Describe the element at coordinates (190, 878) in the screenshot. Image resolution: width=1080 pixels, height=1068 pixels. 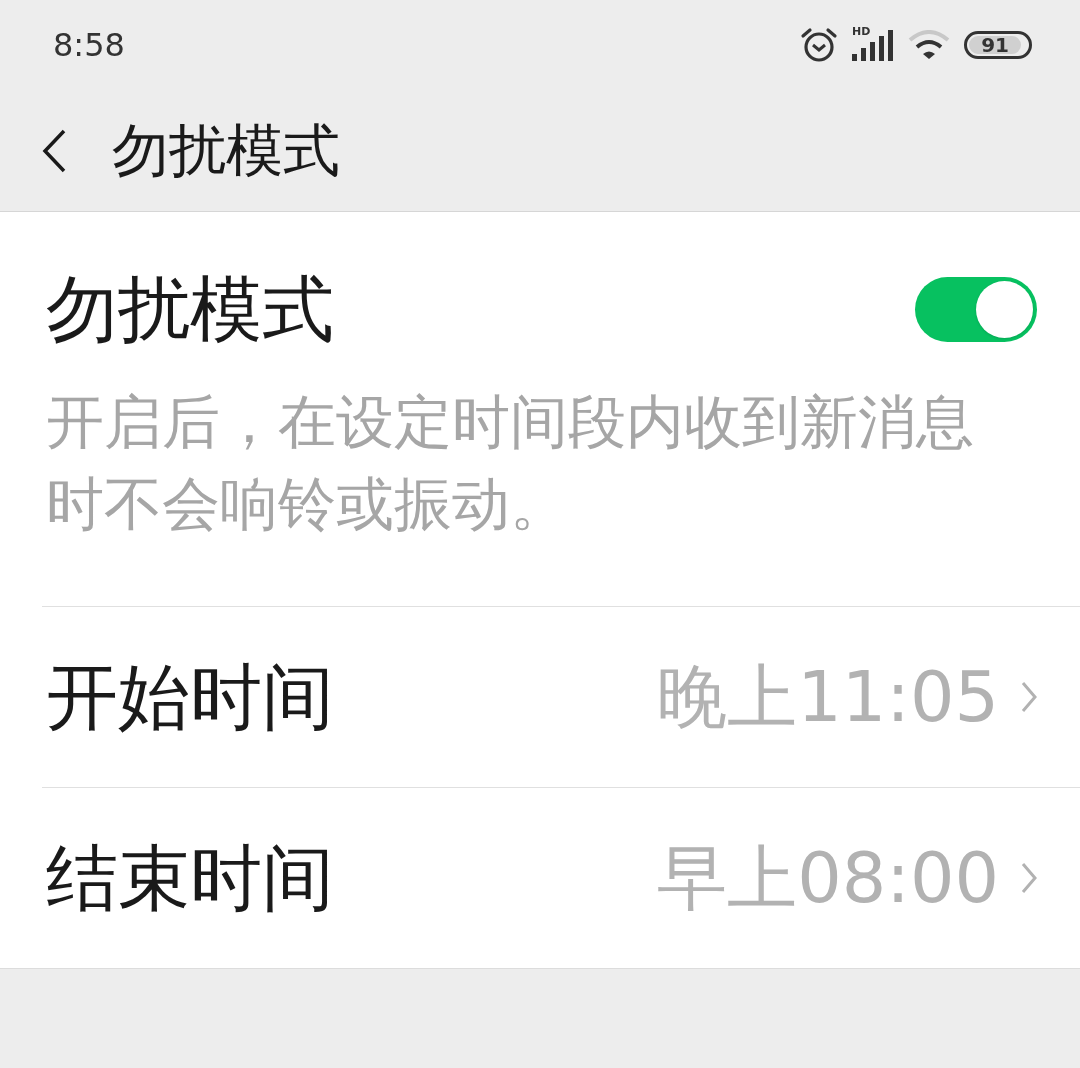
I see `row-label: 结束时间` at that location.